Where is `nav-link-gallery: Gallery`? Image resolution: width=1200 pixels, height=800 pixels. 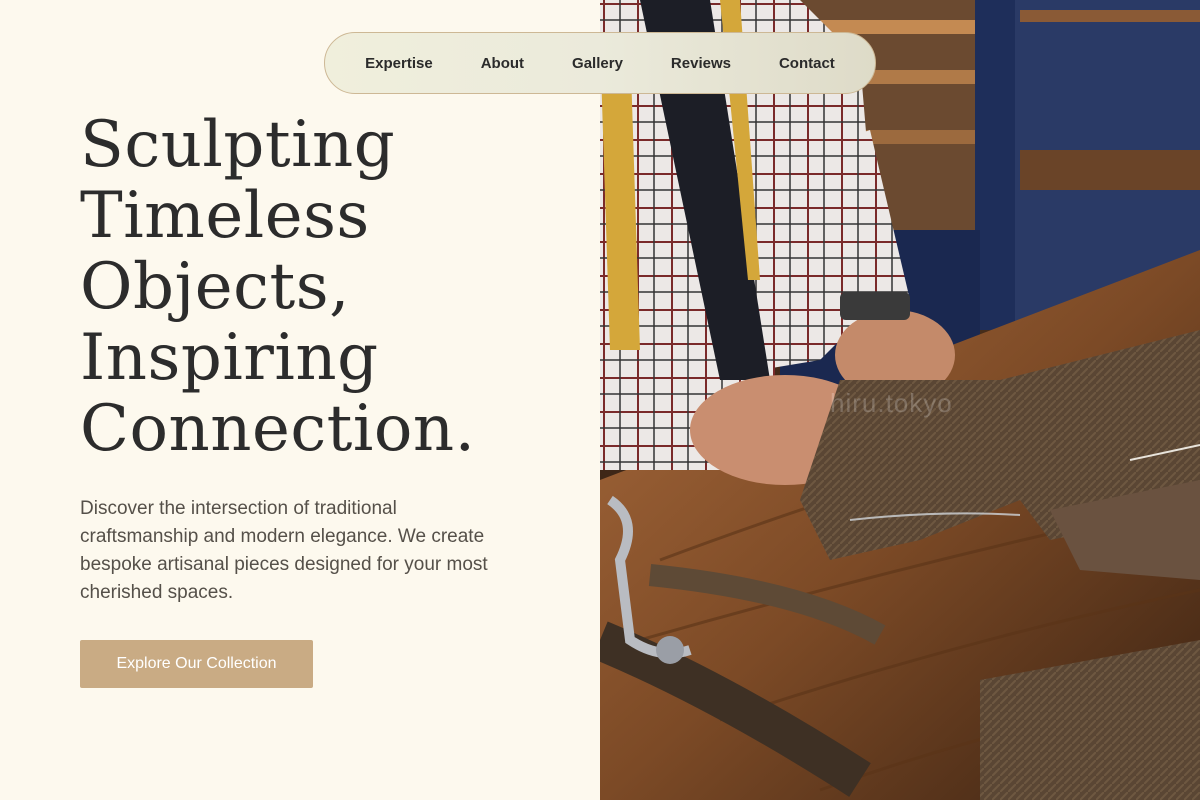
nav-link-gallery: Gallery is located at coordinates (597, 63).